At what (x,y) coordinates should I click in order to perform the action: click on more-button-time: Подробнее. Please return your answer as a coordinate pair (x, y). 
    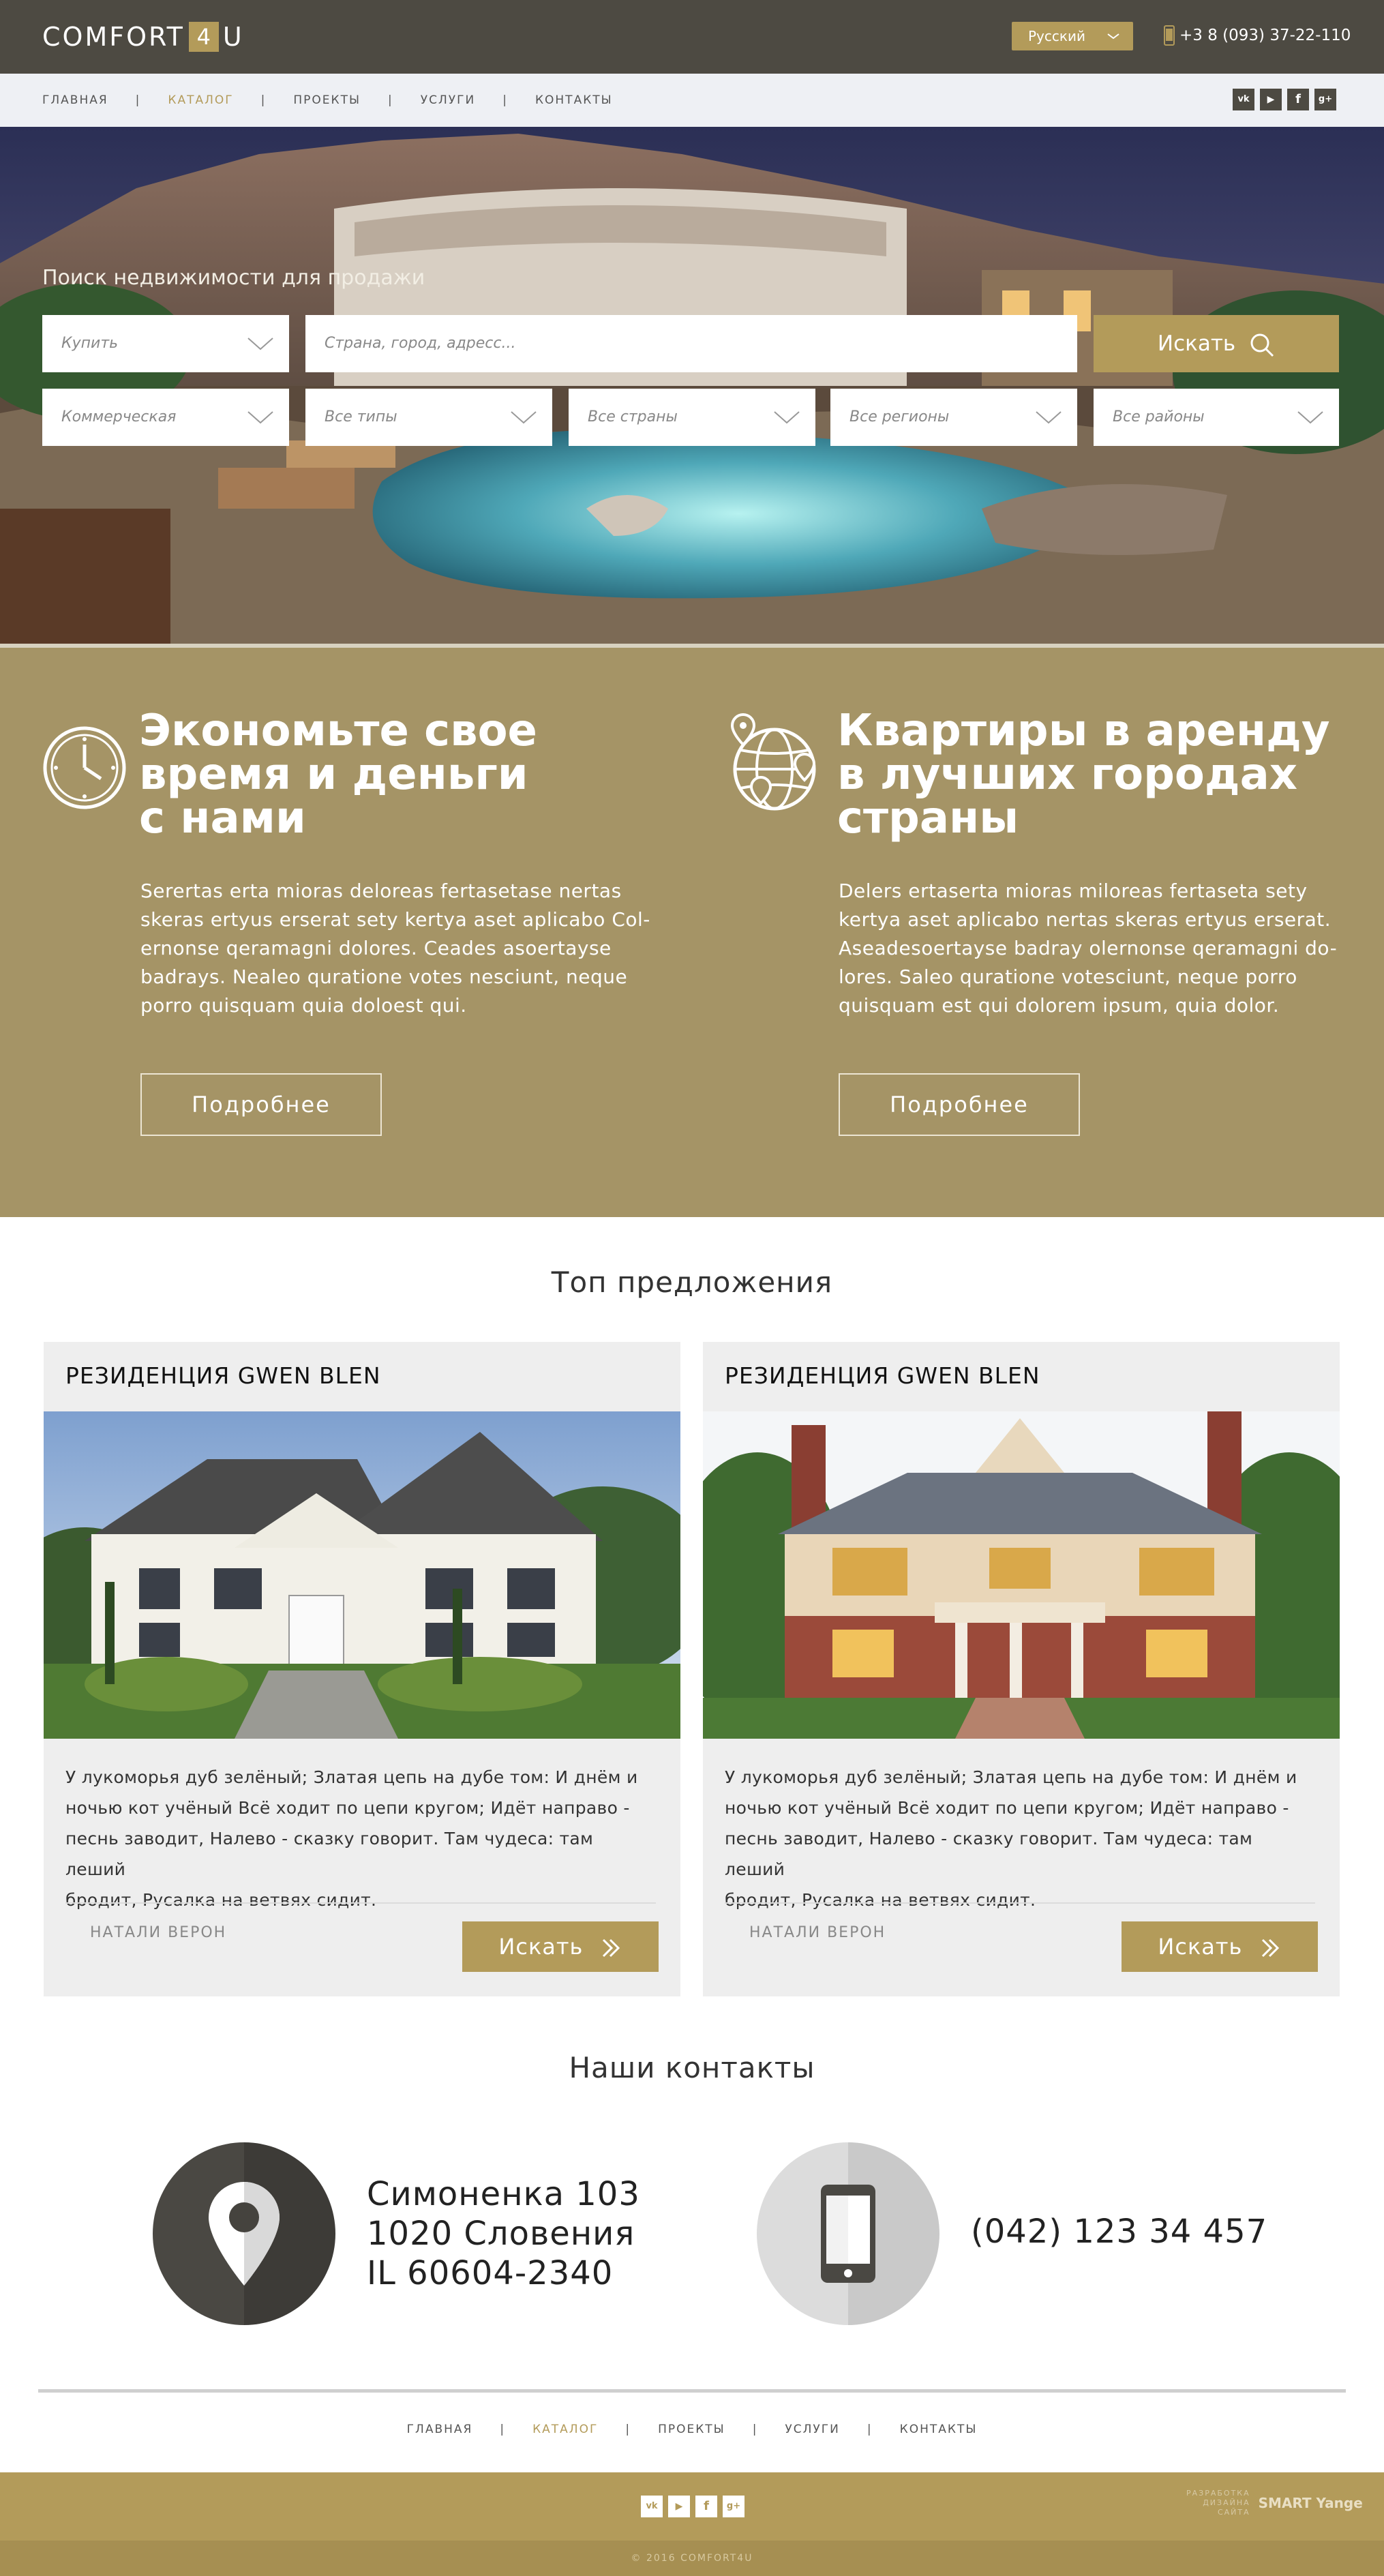
    Looking at the image, I should click on (261, 1104).